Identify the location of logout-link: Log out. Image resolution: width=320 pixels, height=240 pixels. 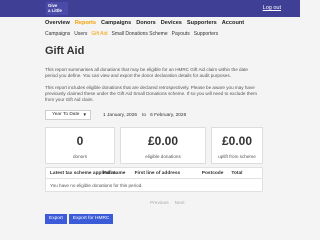
(272, 8).